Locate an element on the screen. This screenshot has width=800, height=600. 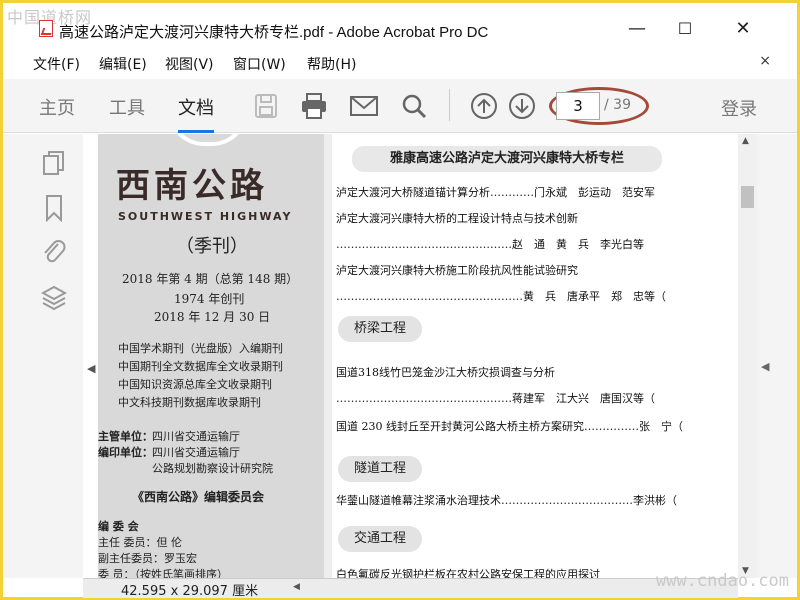
close-button: ✕ is located at coordinates (743, 29).